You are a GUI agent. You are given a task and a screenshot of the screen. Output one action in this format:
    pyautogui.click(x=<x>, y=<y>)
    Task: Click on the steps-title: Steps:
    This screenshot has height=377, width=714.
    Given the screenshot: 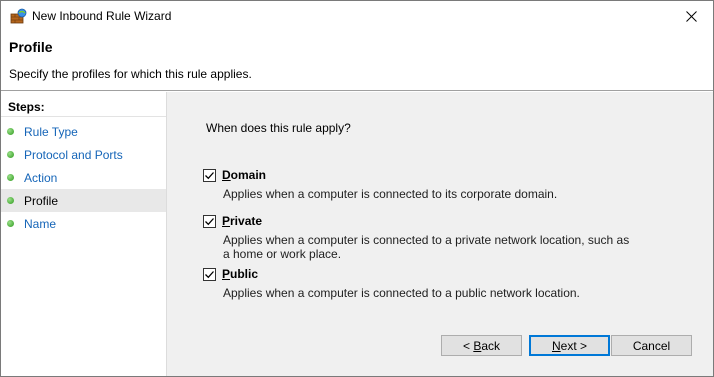 What is the action you would take?
    pyautogui.click(x=26, y=107)
    